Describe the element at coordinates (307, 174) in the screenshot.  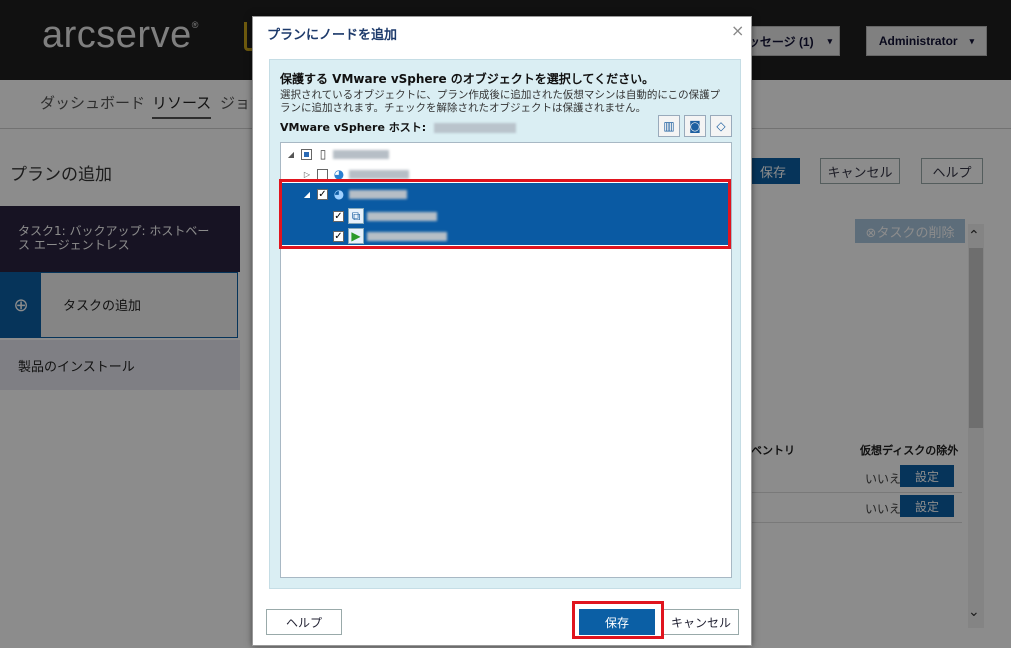
I see `expand-icon: ▷` at that location.